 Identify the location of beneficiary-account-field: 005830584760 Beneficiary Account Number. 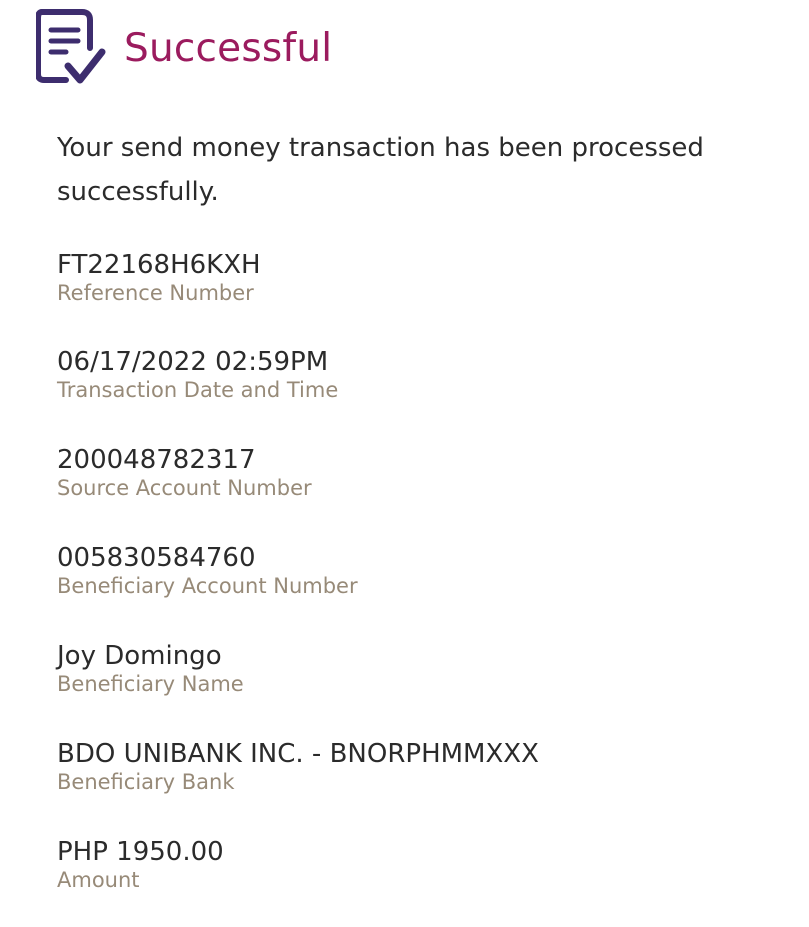
(417, 571).